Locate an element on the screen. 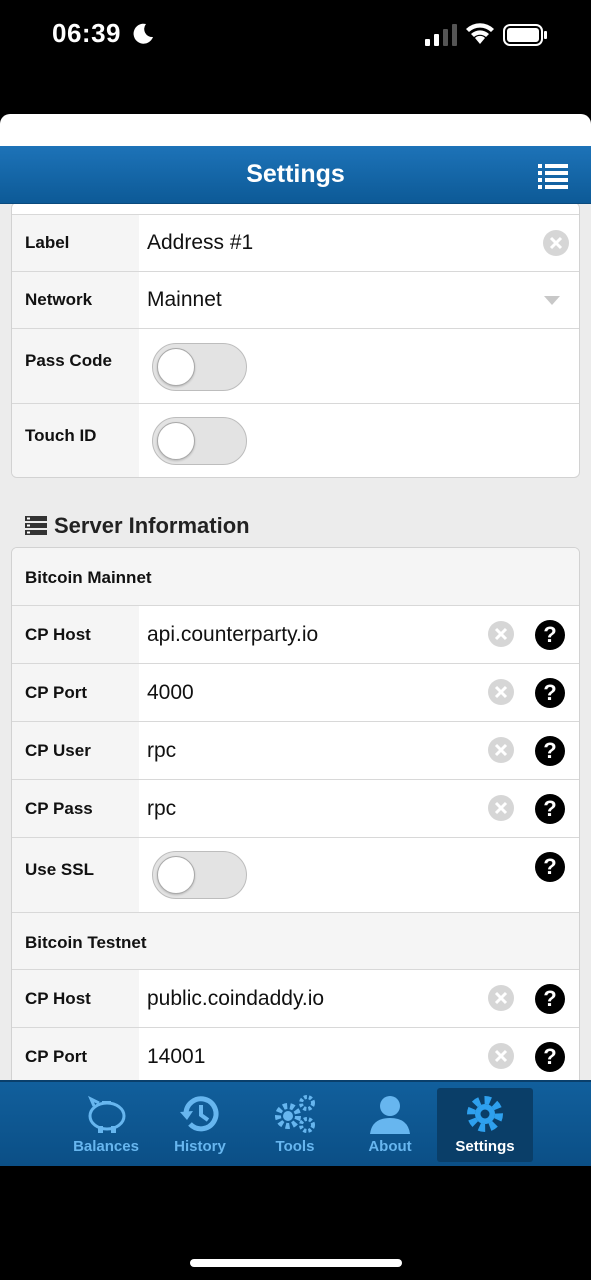 This screenshot has height=1280, width=591. chevron-down-icon is located at coordinates (552, 300).